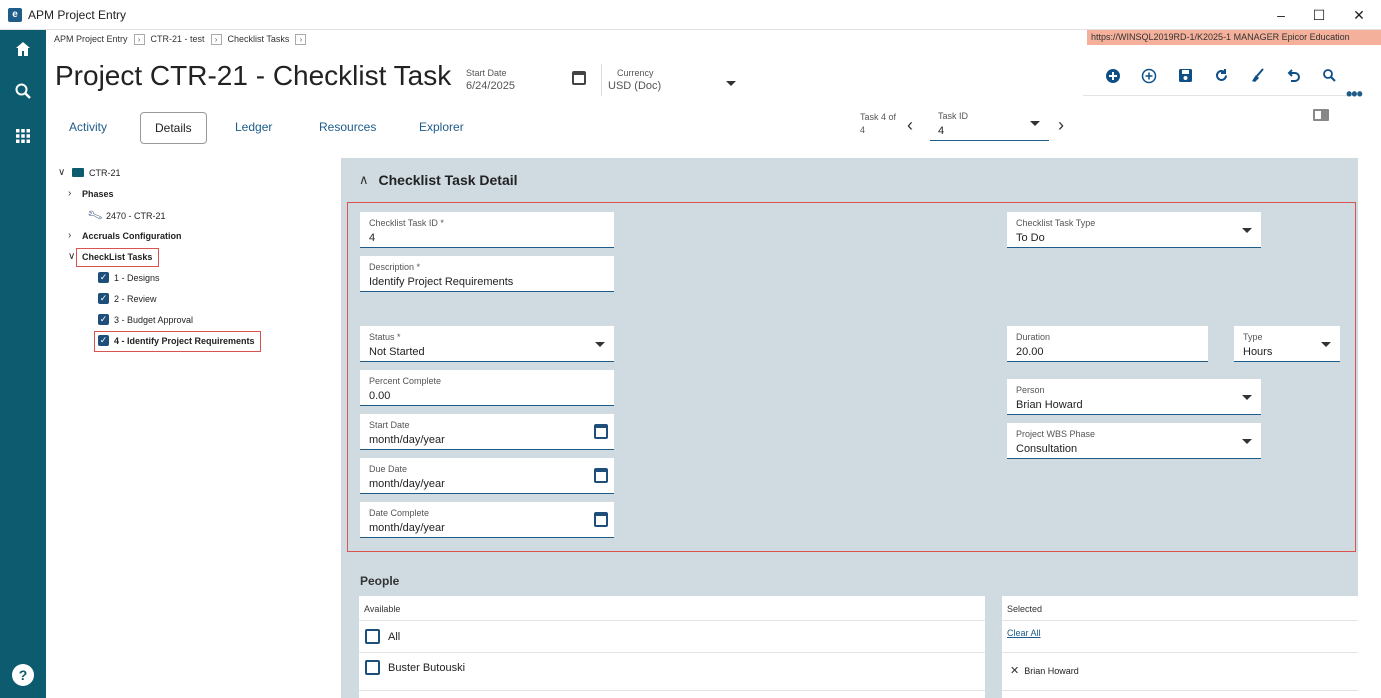  What do you see at coordinates (259, 39) in the screenshot?
I see `breadcrumb-item: Checklist Tasks` at bounding box center [259, 39].